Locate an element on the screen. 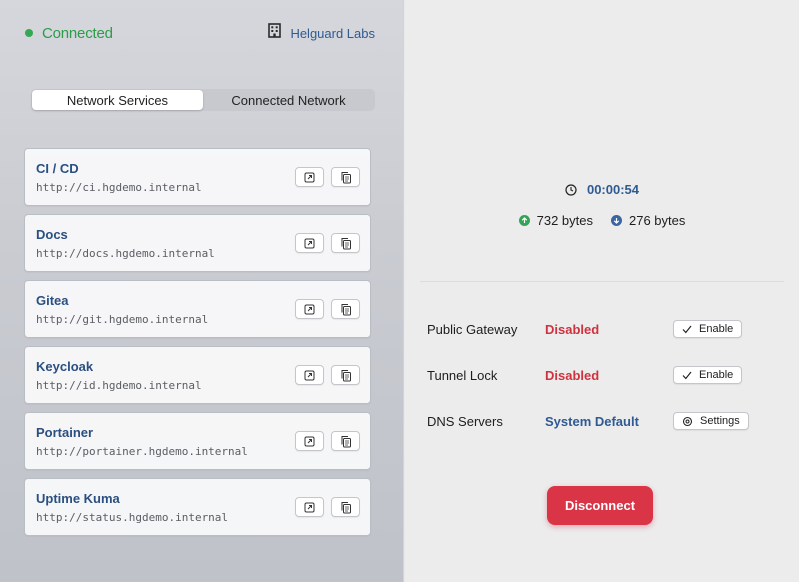 Image resolution: width=799 pixels, height=582 pixels. setting-dns-servers: DNS Servers System Default Settings is located at coordinates (613, 421).